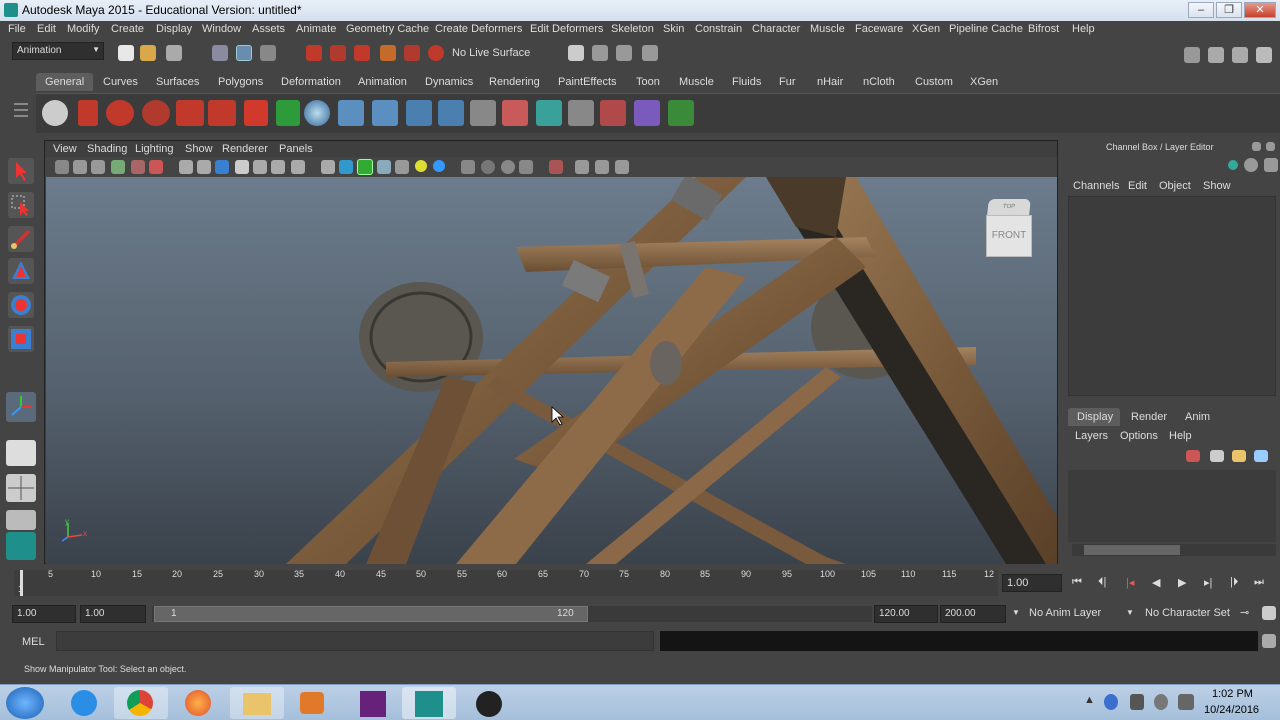 This screenshot has width=1280, height=720. Describe the element at coordinates (449, 82) in the screenshot. I see `shelf-tab-dynamics: Dynamics` at that location.